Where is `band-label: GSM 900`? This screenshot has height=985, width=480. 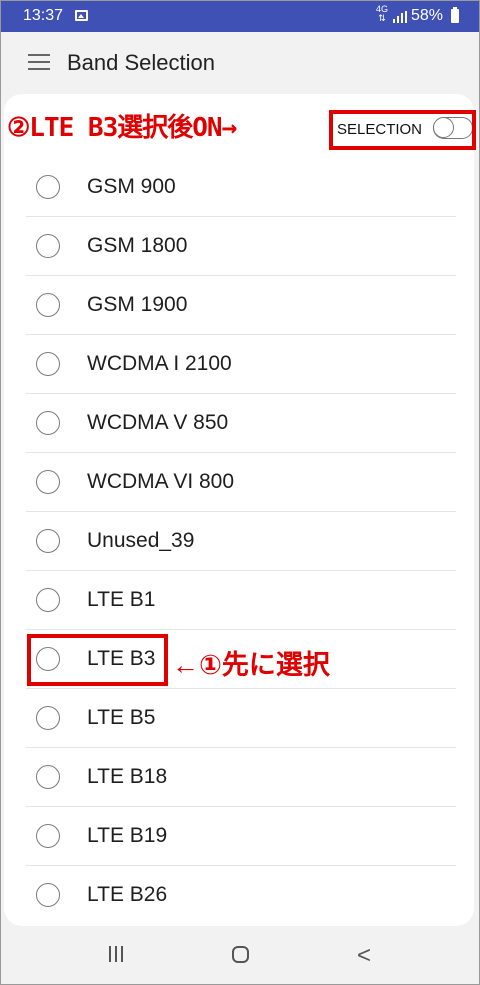 band-label: GSM 900 is located at coordinates (131, 186).